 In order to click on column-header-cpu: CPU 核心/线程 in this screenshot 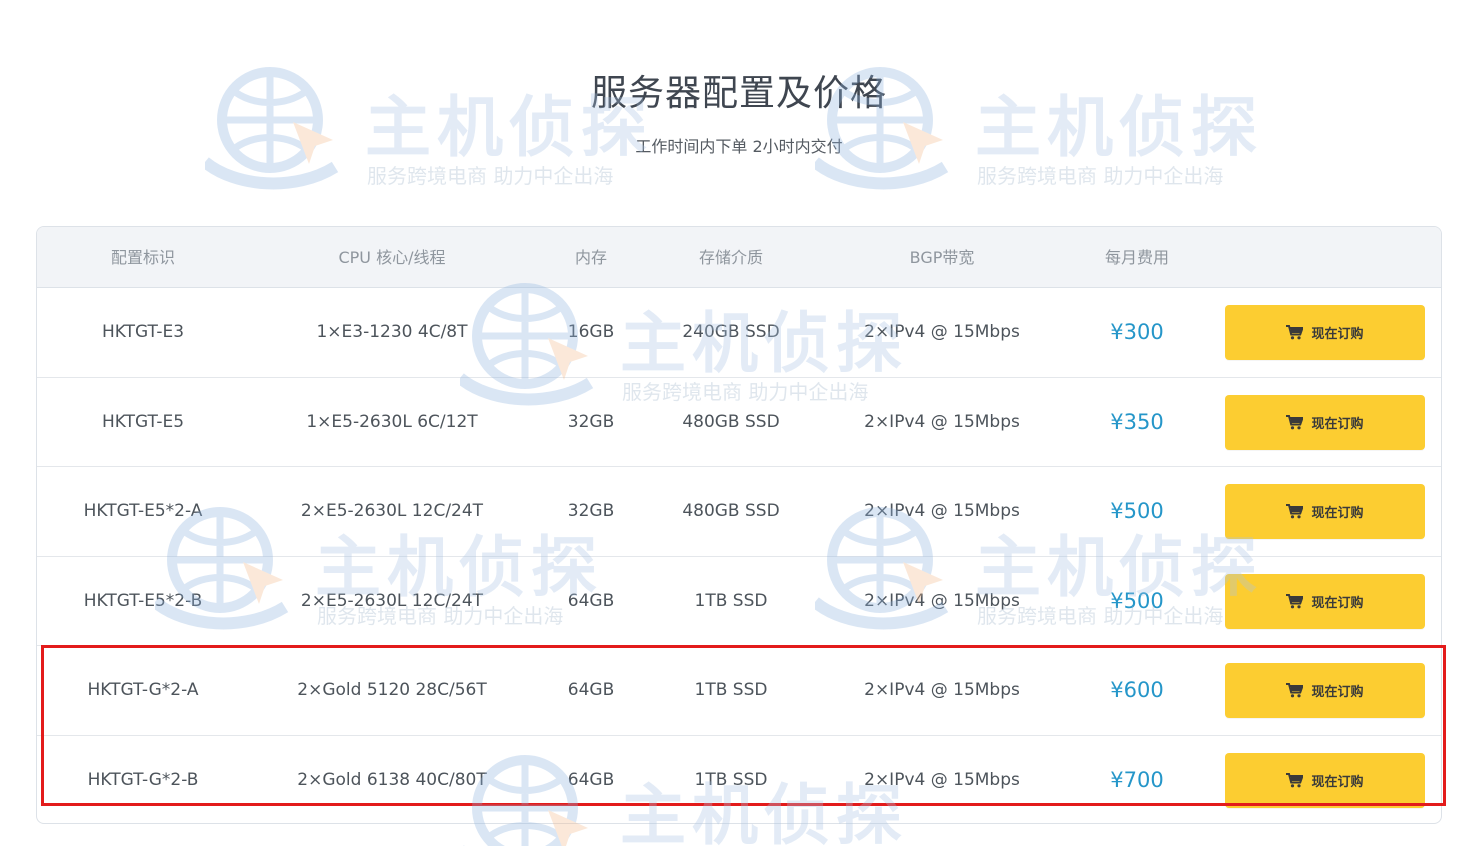, I will do `click(392, 257)`.